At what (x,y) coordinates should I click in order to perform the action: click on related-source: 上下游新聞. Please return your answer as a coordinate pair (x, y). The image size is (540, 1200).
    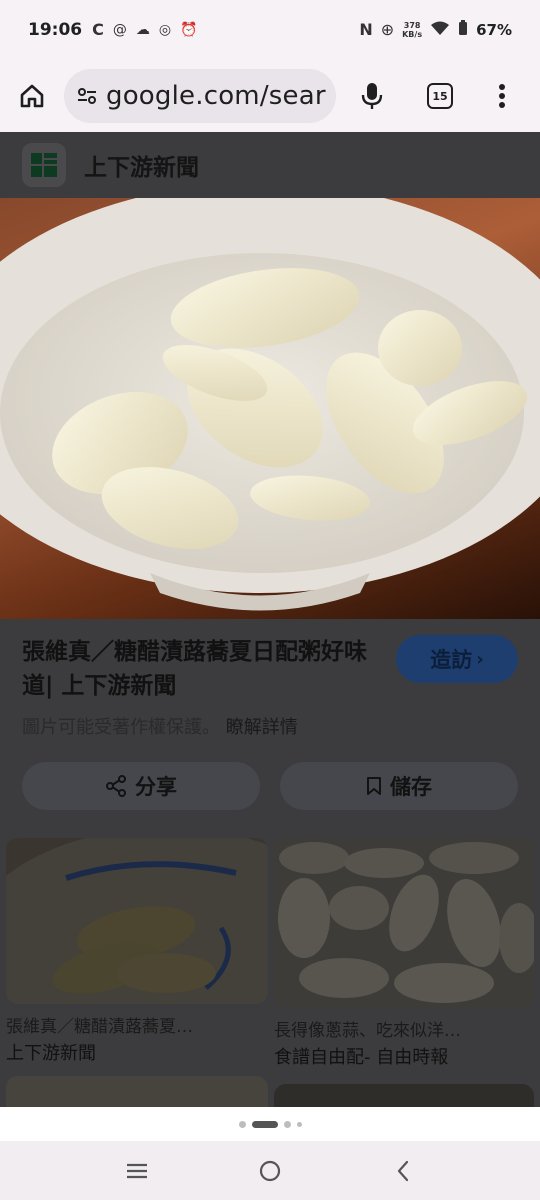
    Looking at the image, I should click on (51, 1053).